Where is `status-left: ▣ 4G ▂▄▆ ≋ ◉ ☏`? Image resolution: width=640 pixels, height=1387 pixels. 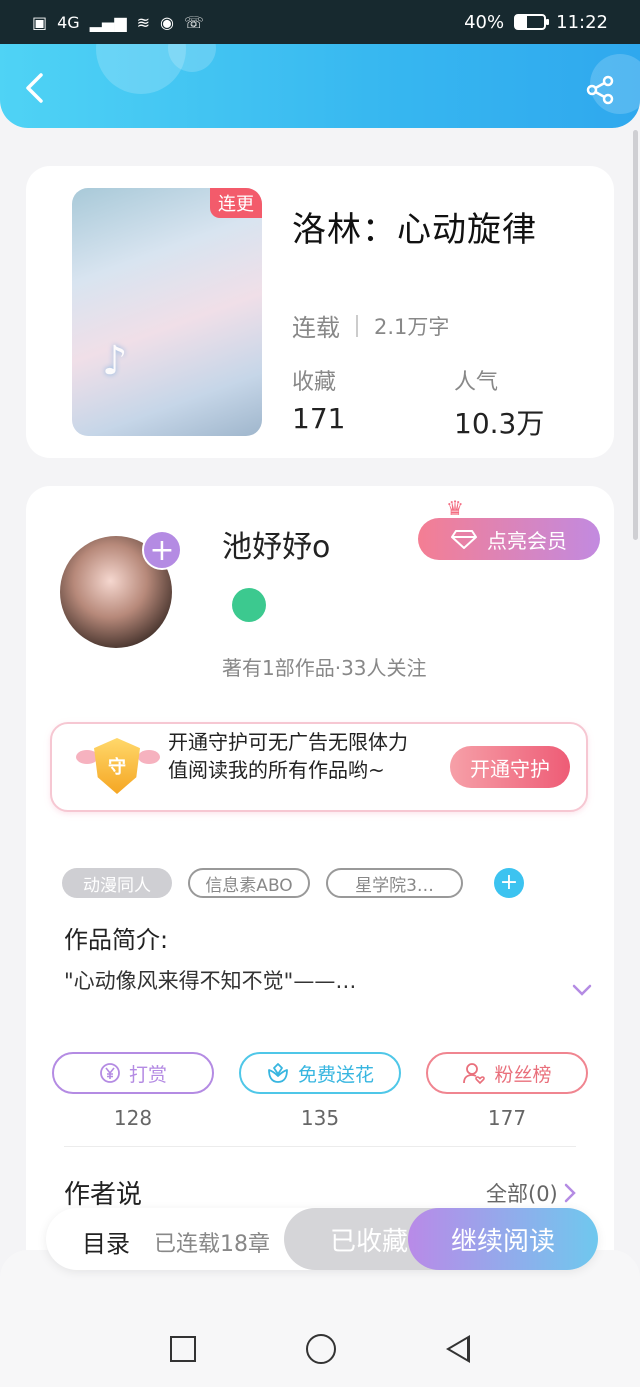
status-left: ▣ 4G ▂▄▆ ≋ ◉ ☏ is located at coordinates (118, 22).